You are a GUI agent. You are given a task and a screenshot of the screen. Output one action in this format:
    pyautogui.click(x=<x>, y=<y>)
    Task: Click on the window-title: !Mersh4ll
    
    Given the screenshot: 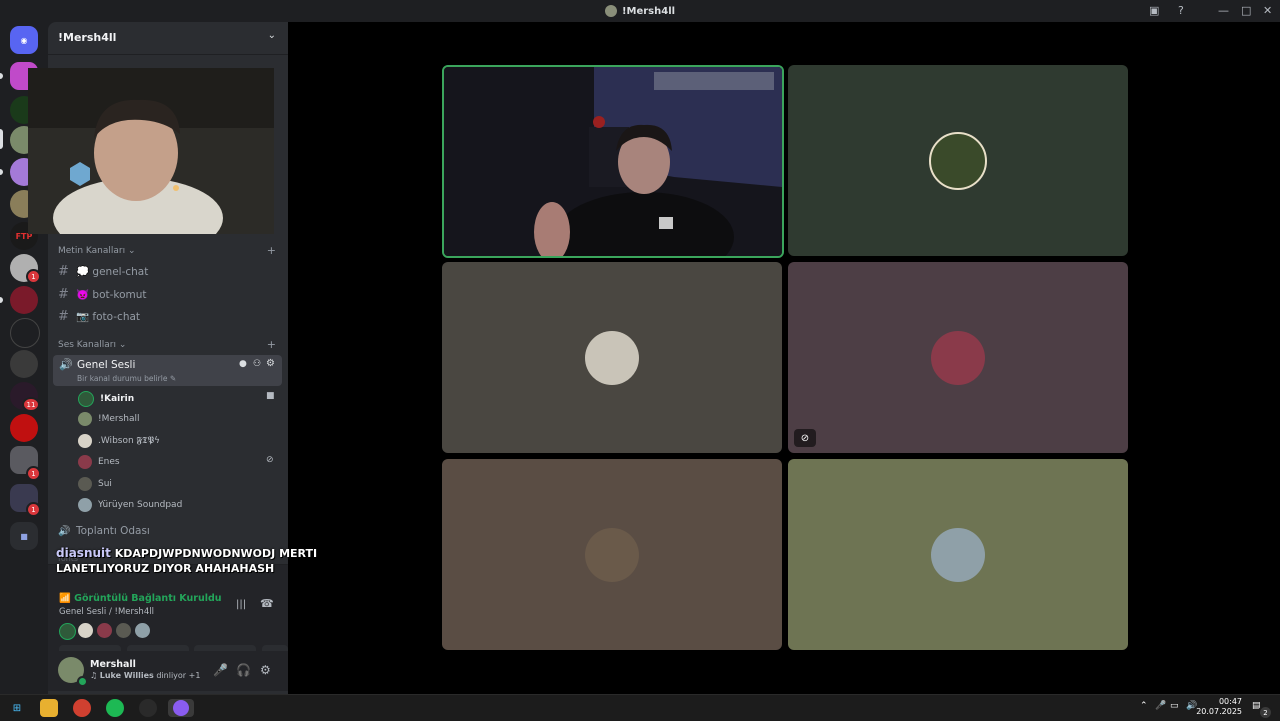 What is the action you would take?
    pyautogui.click(x=640, y=11)
    